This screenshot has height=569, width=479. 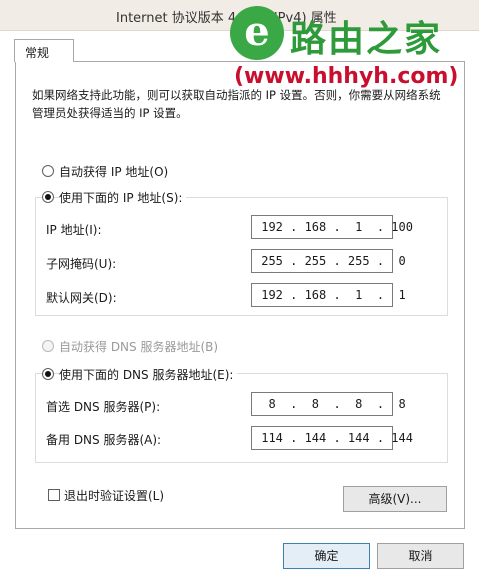 I want to click on preferred-dns-field: 8 . 8 . 8 . 8, so click(x=328, y=404).